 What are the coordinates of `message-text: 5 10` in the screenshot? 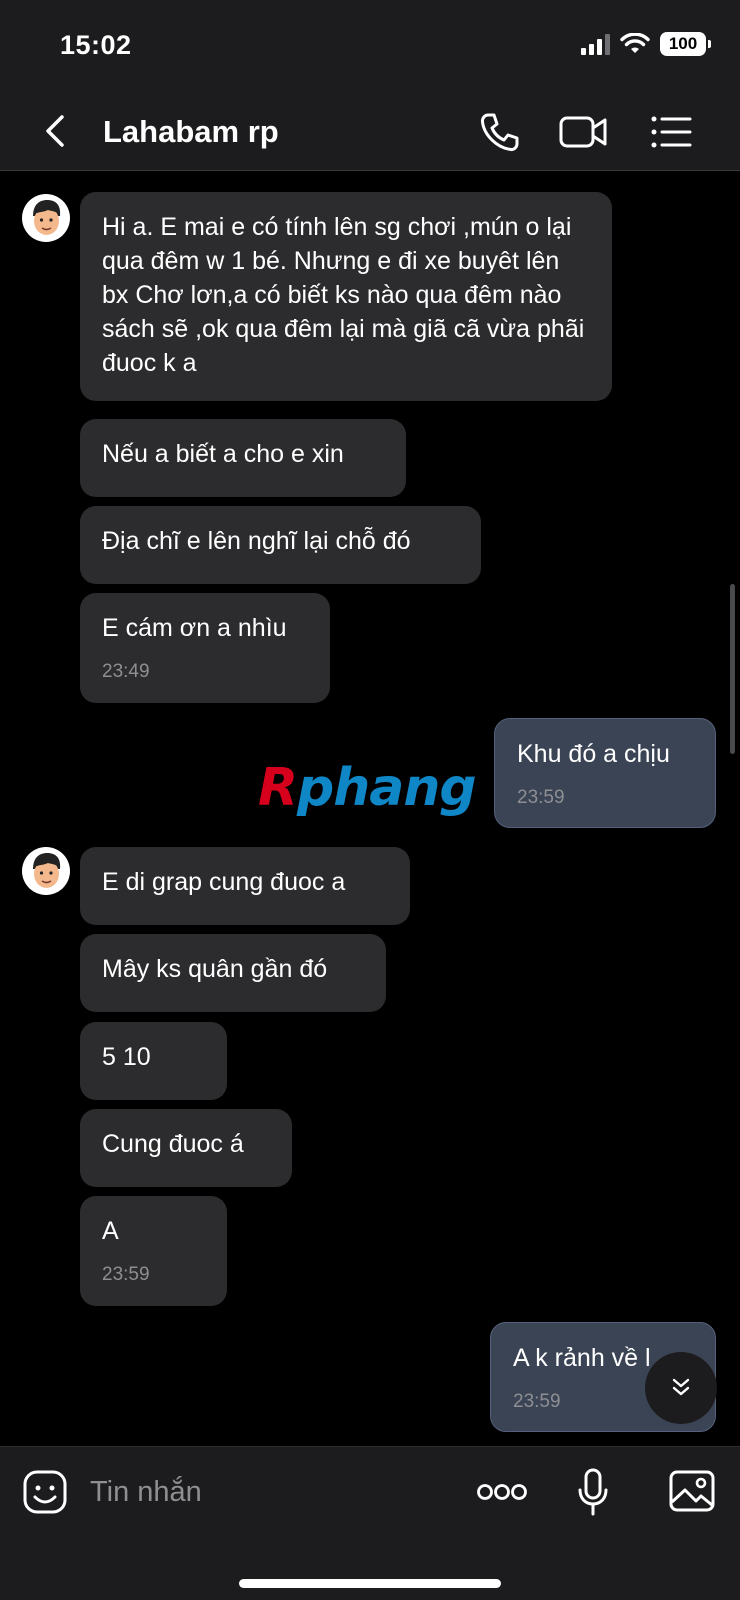 It's located at (126, 1057).